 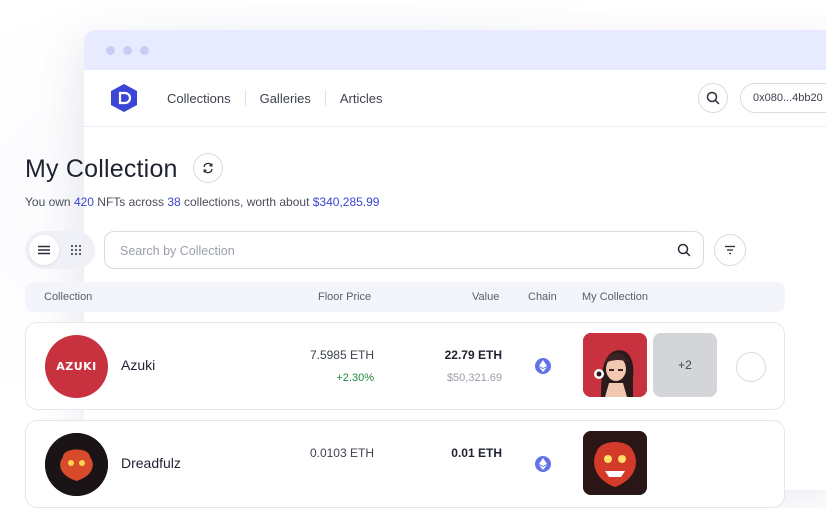 I want to click on global-search-button, so click(x=713, y=98).